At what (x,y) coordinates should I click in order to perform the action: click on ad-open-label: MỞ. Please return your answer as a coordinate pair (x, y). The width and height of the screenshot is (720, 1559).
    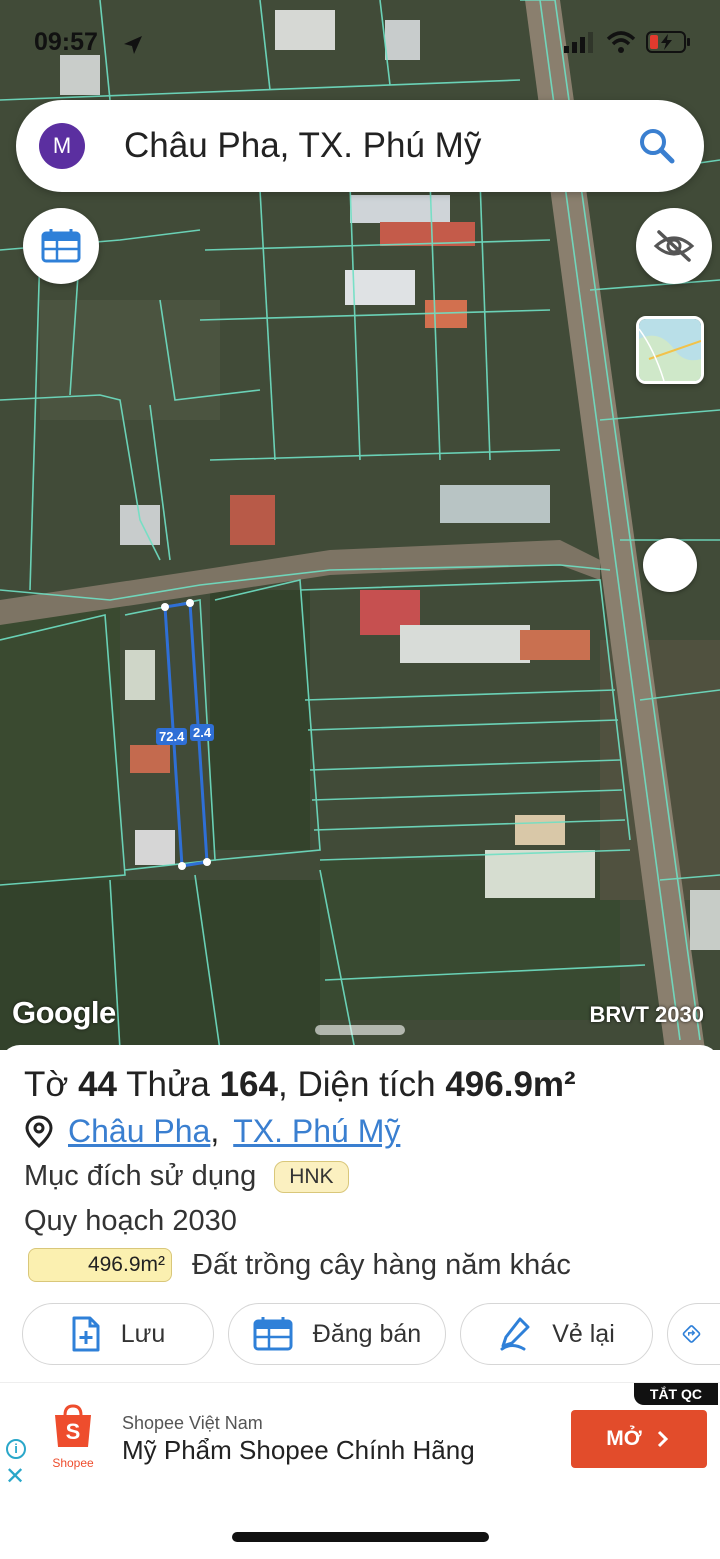
    Looking at the image, I should click on (624, 1438).